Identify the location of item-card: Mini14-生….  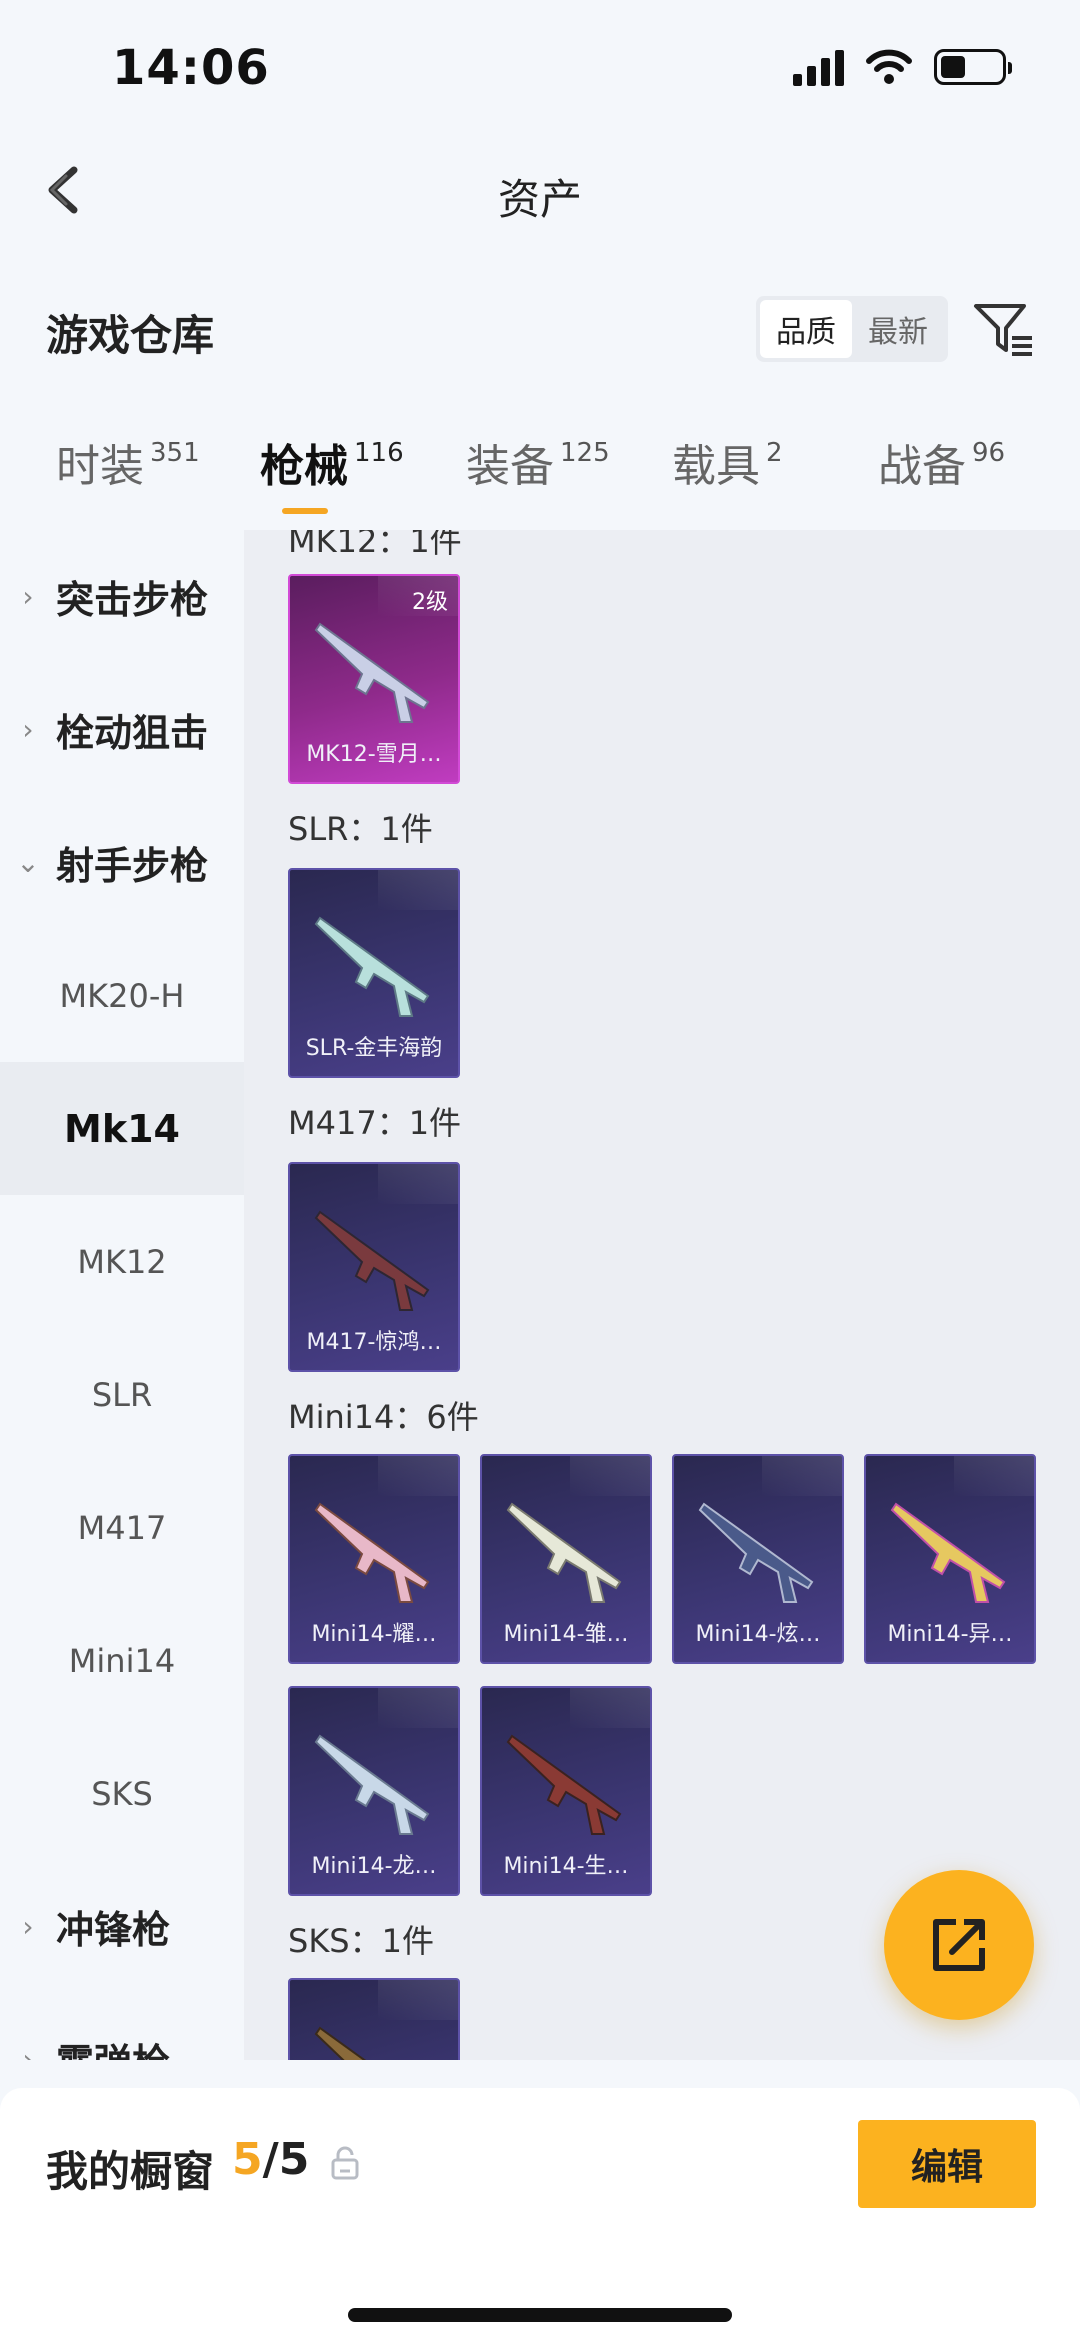
(566, 1791).